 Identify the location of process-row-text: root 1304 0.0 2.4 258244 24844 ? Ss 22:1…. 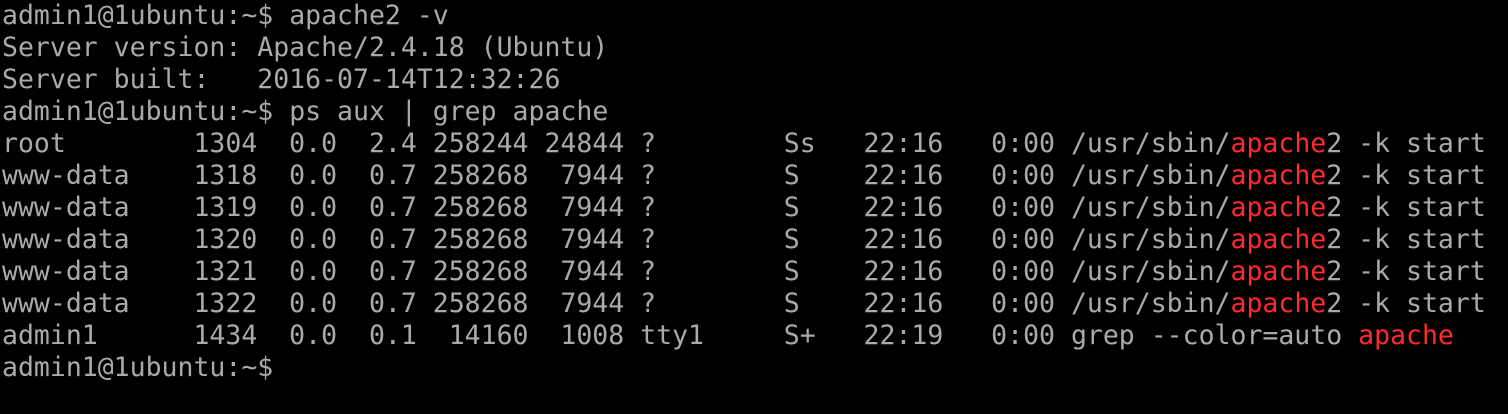
(616, 143).